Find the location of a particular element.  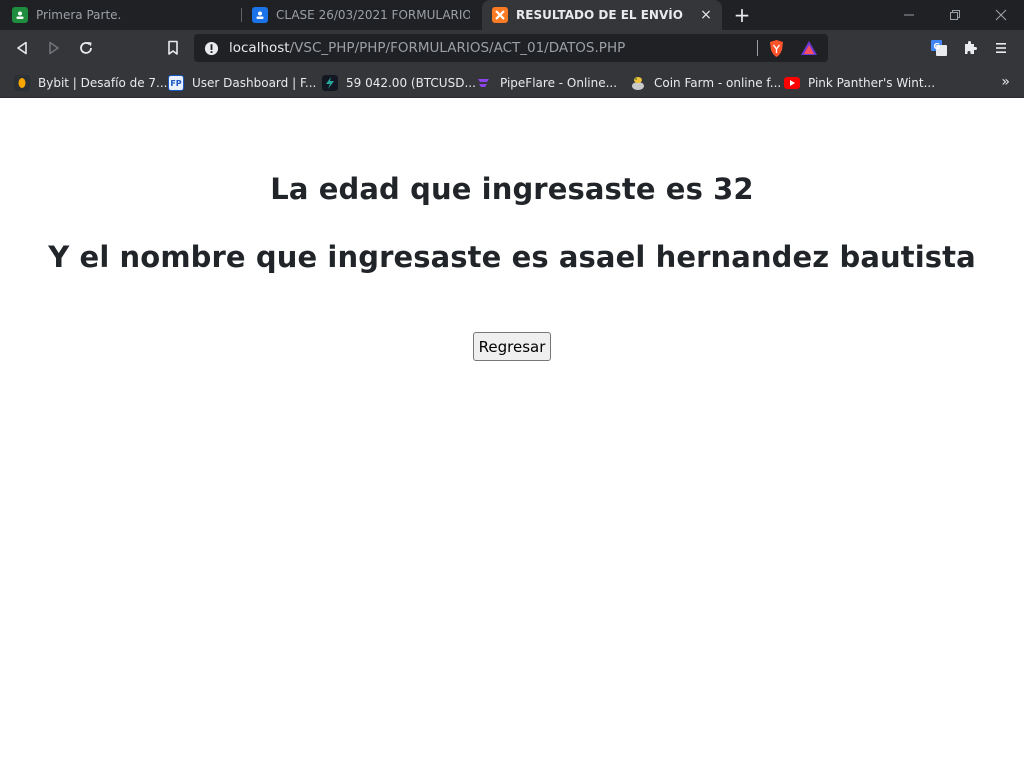

menu-button is located at coordinates (1001, 48).